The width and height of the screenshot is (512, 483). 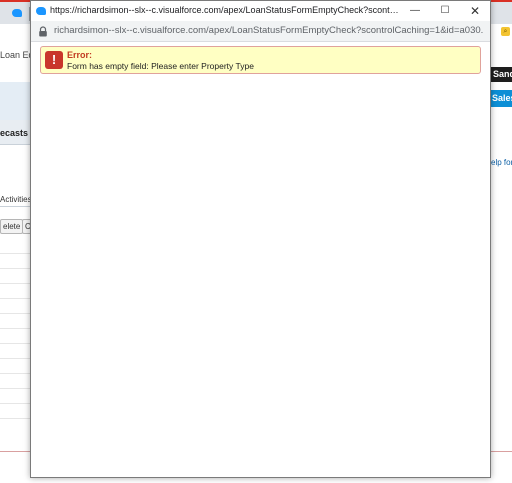 I want to click on minimize-button: —, so click(x=415, y=11).